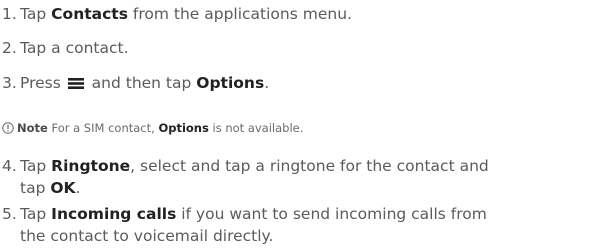 The height and width of the screenshot is (248, 612). Describe the element at coordinates (43, 83) in the screenshot. I see `step-text-part: Press` at that location.